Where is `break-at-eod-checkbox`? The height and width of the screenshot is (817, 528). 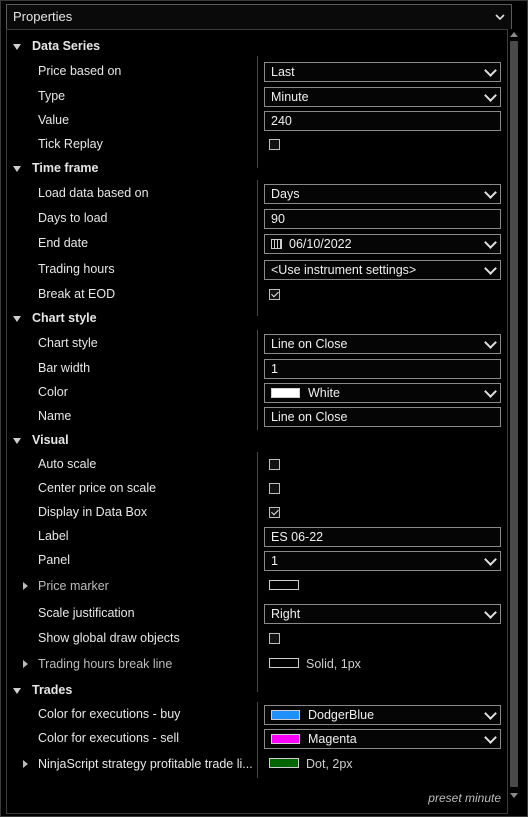
break-at-eod-checkbox is located at coordinates (274, 294).